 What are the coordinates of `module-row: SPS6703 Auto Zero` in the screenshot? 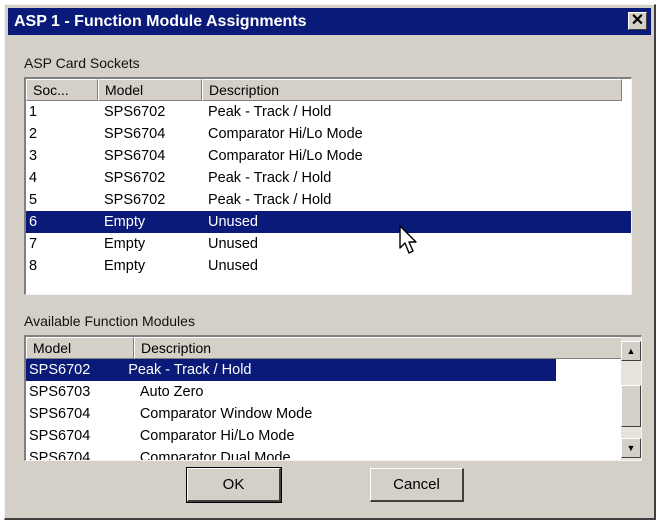 It's located at (323, 392).